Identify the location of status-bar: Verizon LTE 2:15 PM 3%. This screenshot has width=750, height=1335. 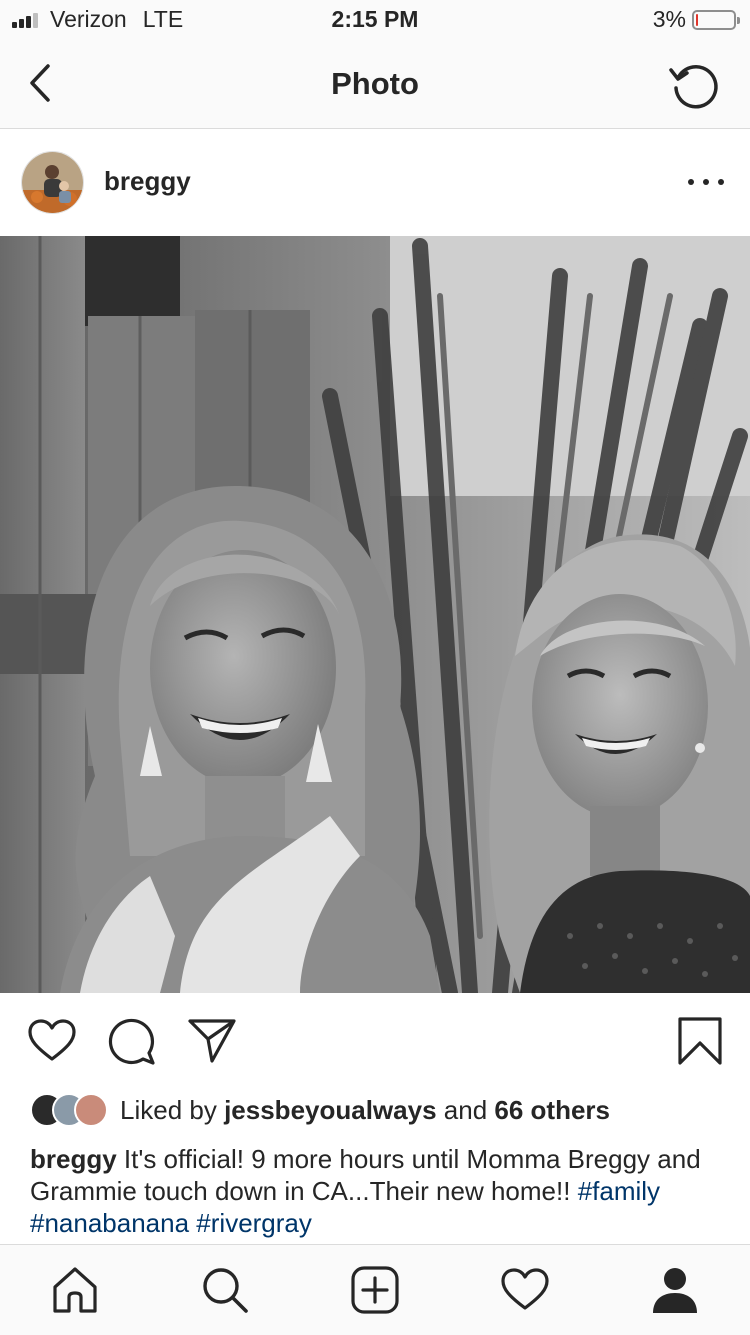
(375, 20).